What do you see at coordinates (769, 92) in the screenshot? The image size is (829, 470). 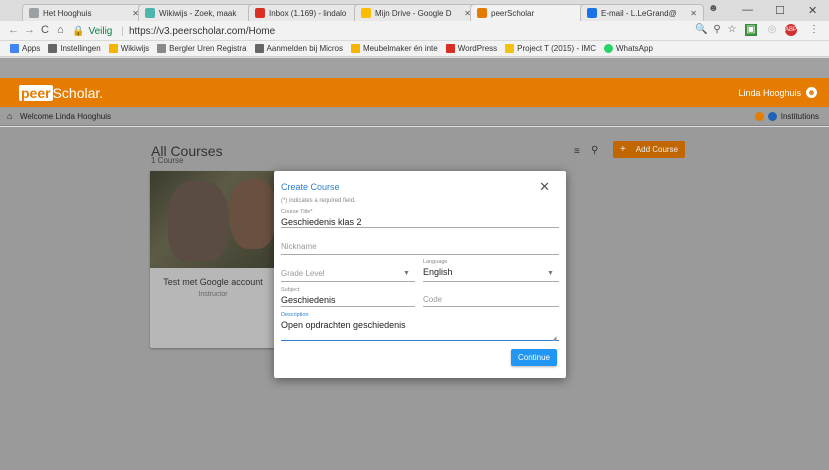 I see `user-name: Linda Hooghuis` at bounding box center [769, 92].